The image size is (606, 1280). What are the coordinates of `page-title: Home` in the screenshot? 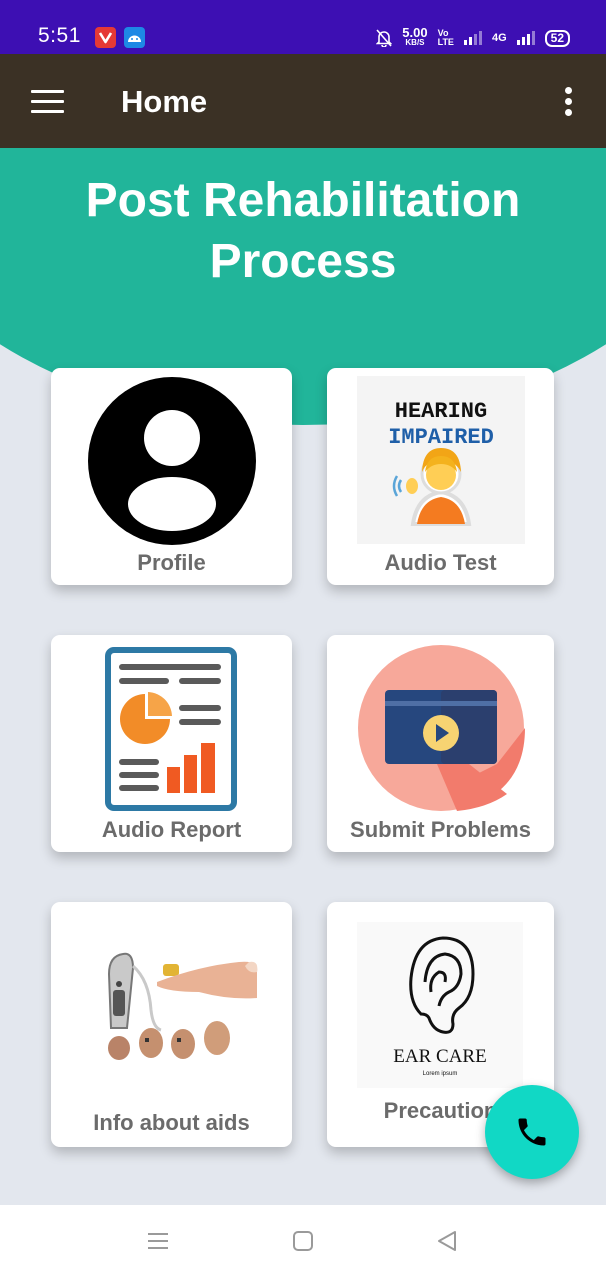 It's located at (164, 101).